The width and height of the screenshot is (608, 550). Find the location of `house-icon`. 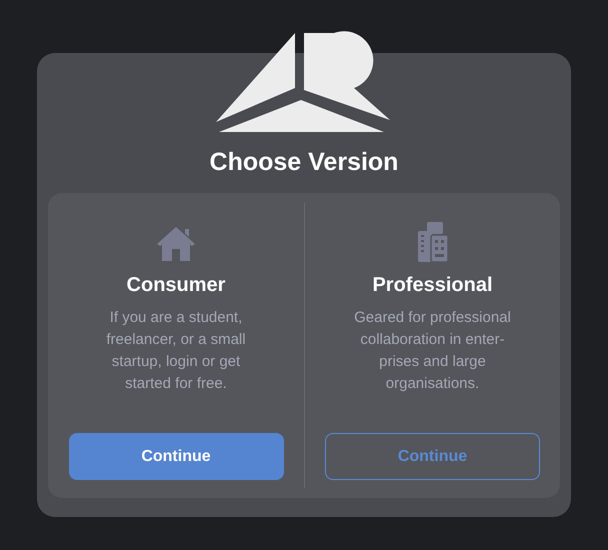

house-icon is located at coordinates (176, 244).